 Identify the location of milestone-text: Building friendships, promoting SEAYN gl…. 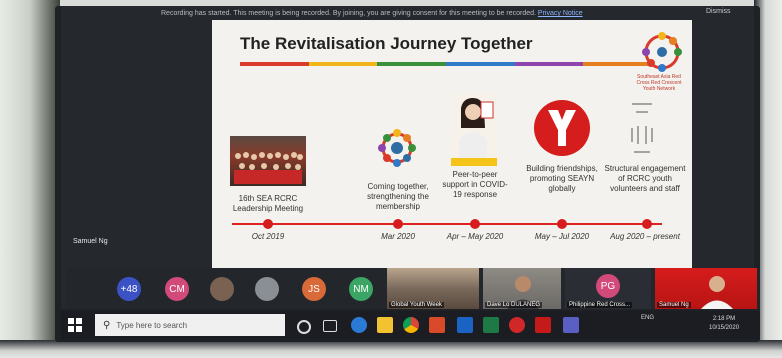
(562, 178).